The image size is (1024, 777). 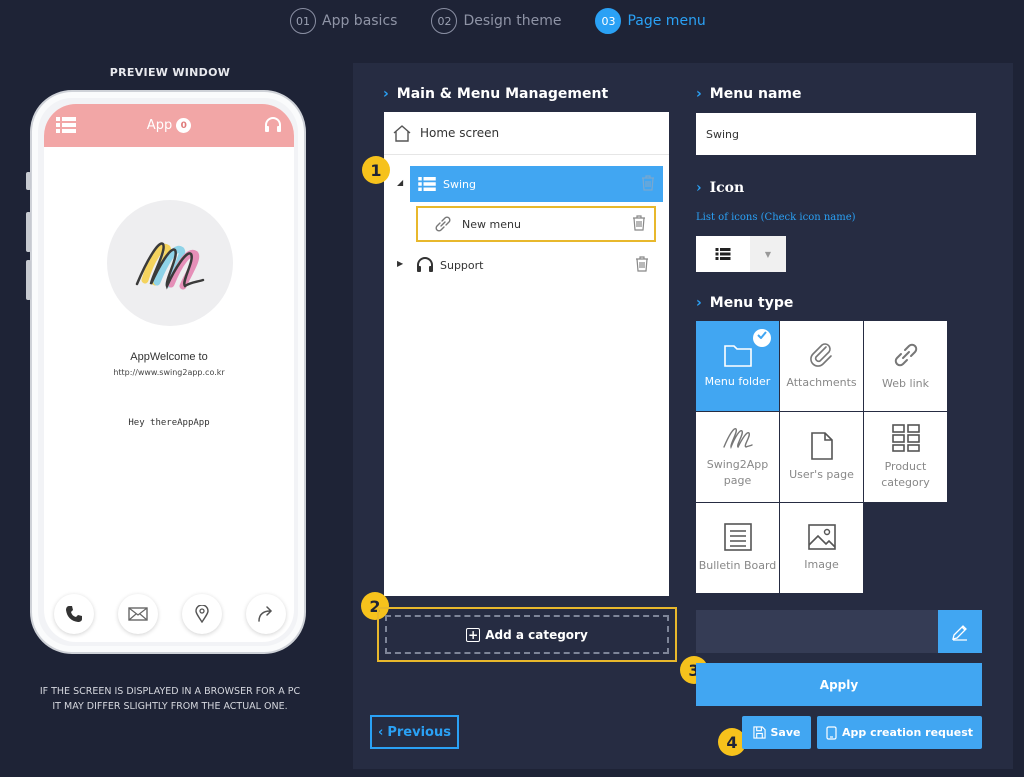 I want to click on greeting-text: Hey thereAppApp, so click(x=169, y=423).